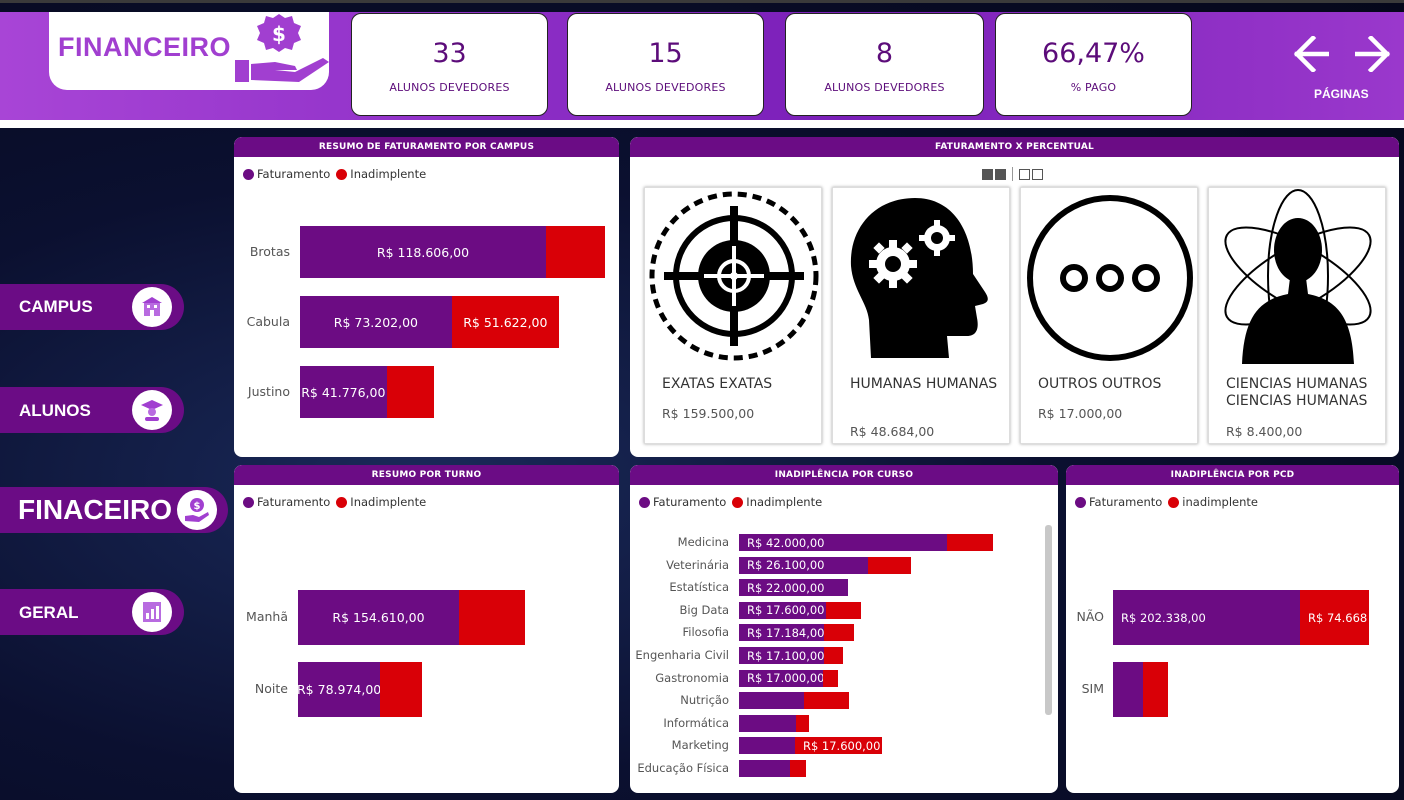 This screenshot has width=1404, height=800. What do you see at coordinates (783, 610) in the screenshot?
I see `bar-faturamento: R$ 17.600,00` at bounding box center [783, 610].